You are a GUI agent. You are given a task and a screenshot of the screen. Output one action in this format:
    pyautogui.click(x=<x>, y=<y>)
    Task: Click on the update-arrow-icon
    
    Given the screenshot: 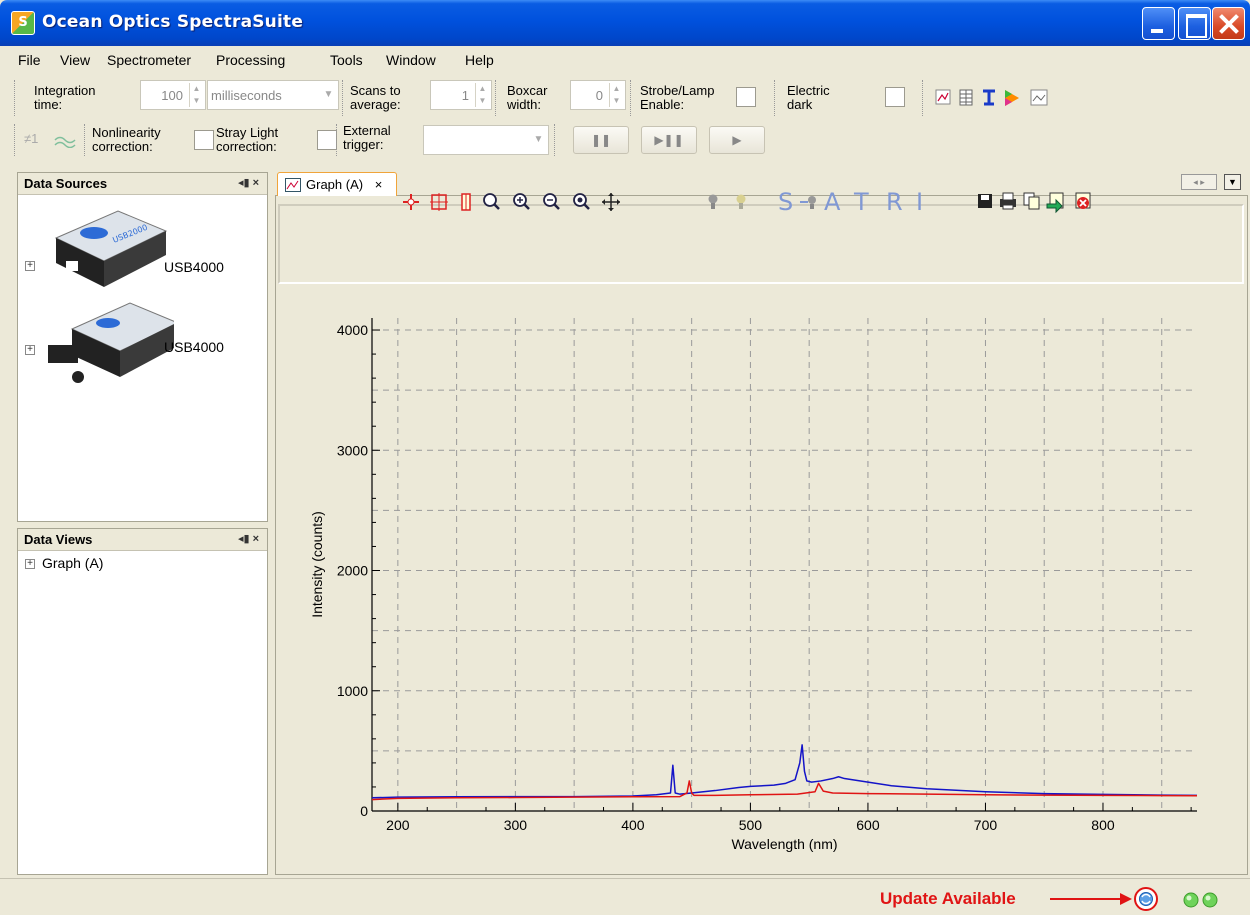 What is the action you would take?
    pyautogui.click(x=1091, y=899)
    